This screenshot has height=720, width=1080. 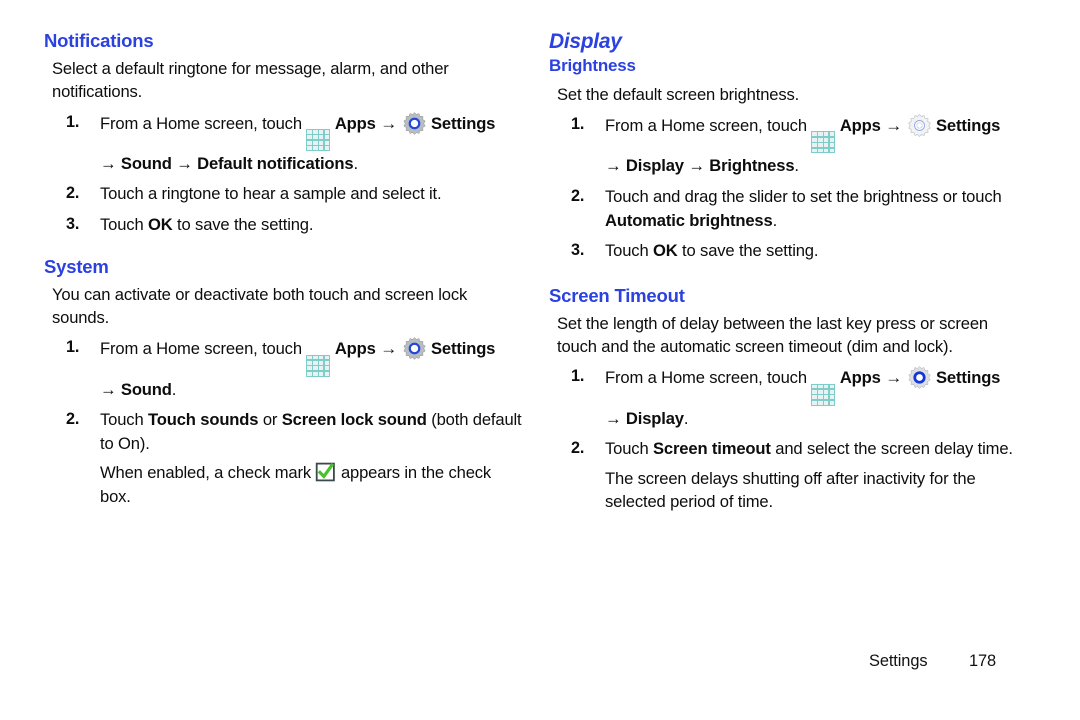 What do you see at coordinates (812, 166) in the screenshot?
I see `step-path-line: → Display → Brightness.` at bounding box center [812, 166].